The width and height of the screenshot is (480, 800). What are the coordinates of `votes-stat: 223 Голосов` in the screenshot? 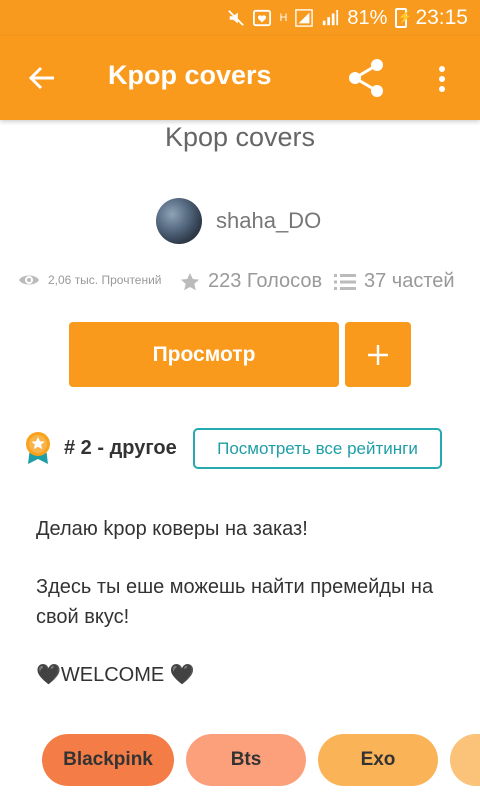 It's located at (251, 281).